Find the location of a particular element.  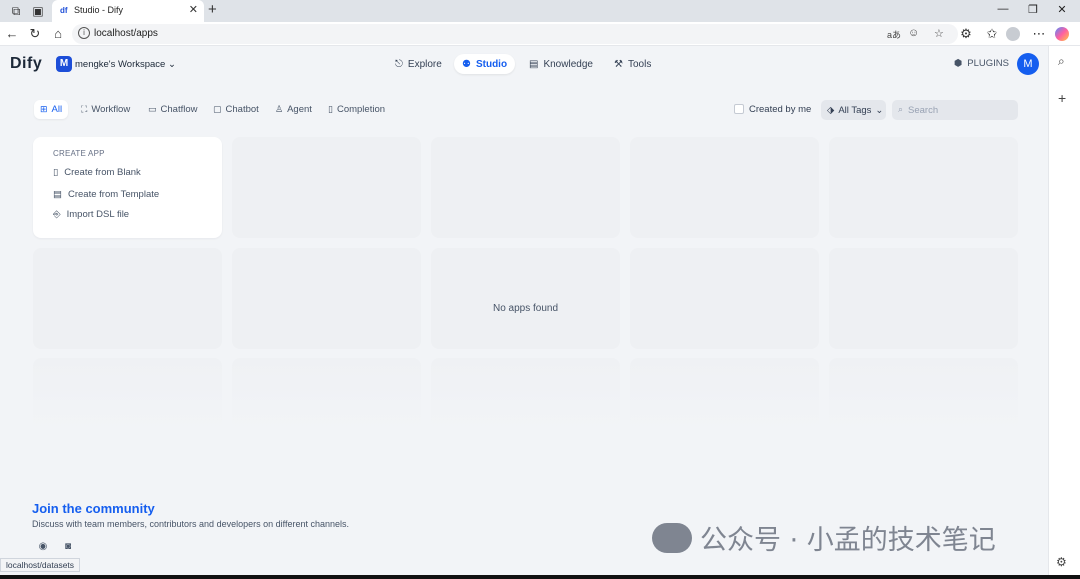

back-icon: ← is located at coordinates (12, 34).